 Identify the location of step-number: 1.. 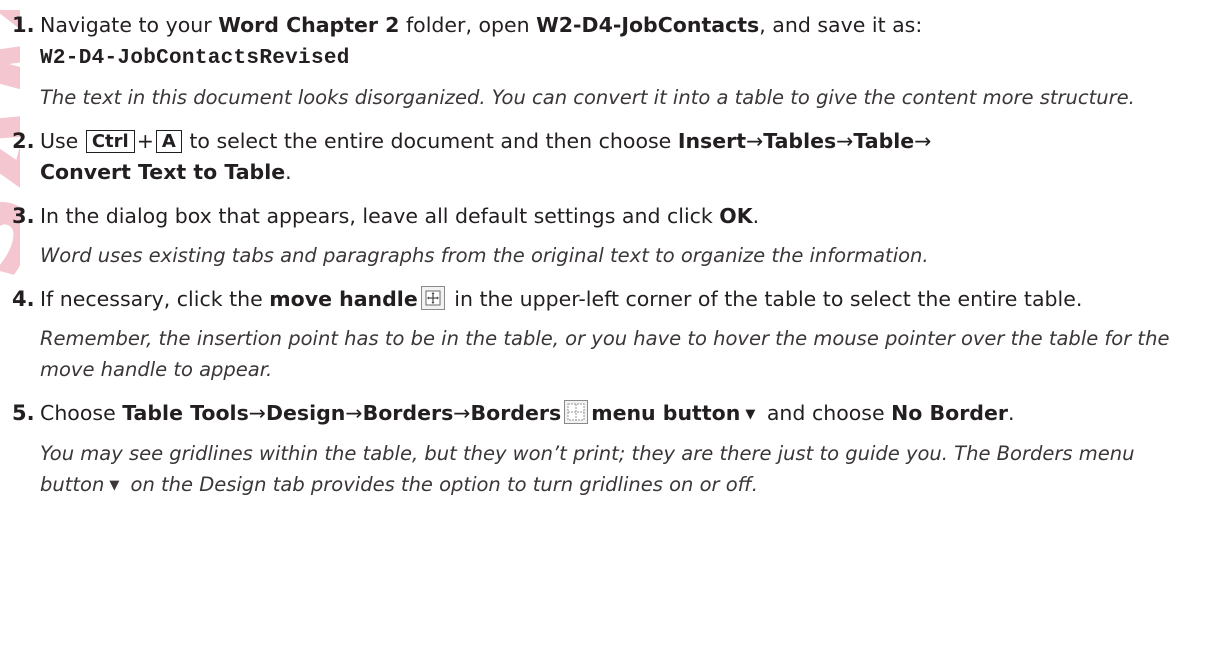
(23, 25).